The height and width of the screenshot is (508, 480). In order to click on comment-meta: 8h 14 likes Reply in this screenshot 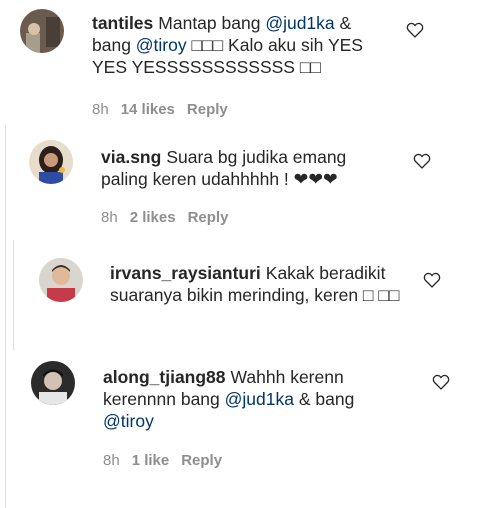, I will do `click(166, 109)`.